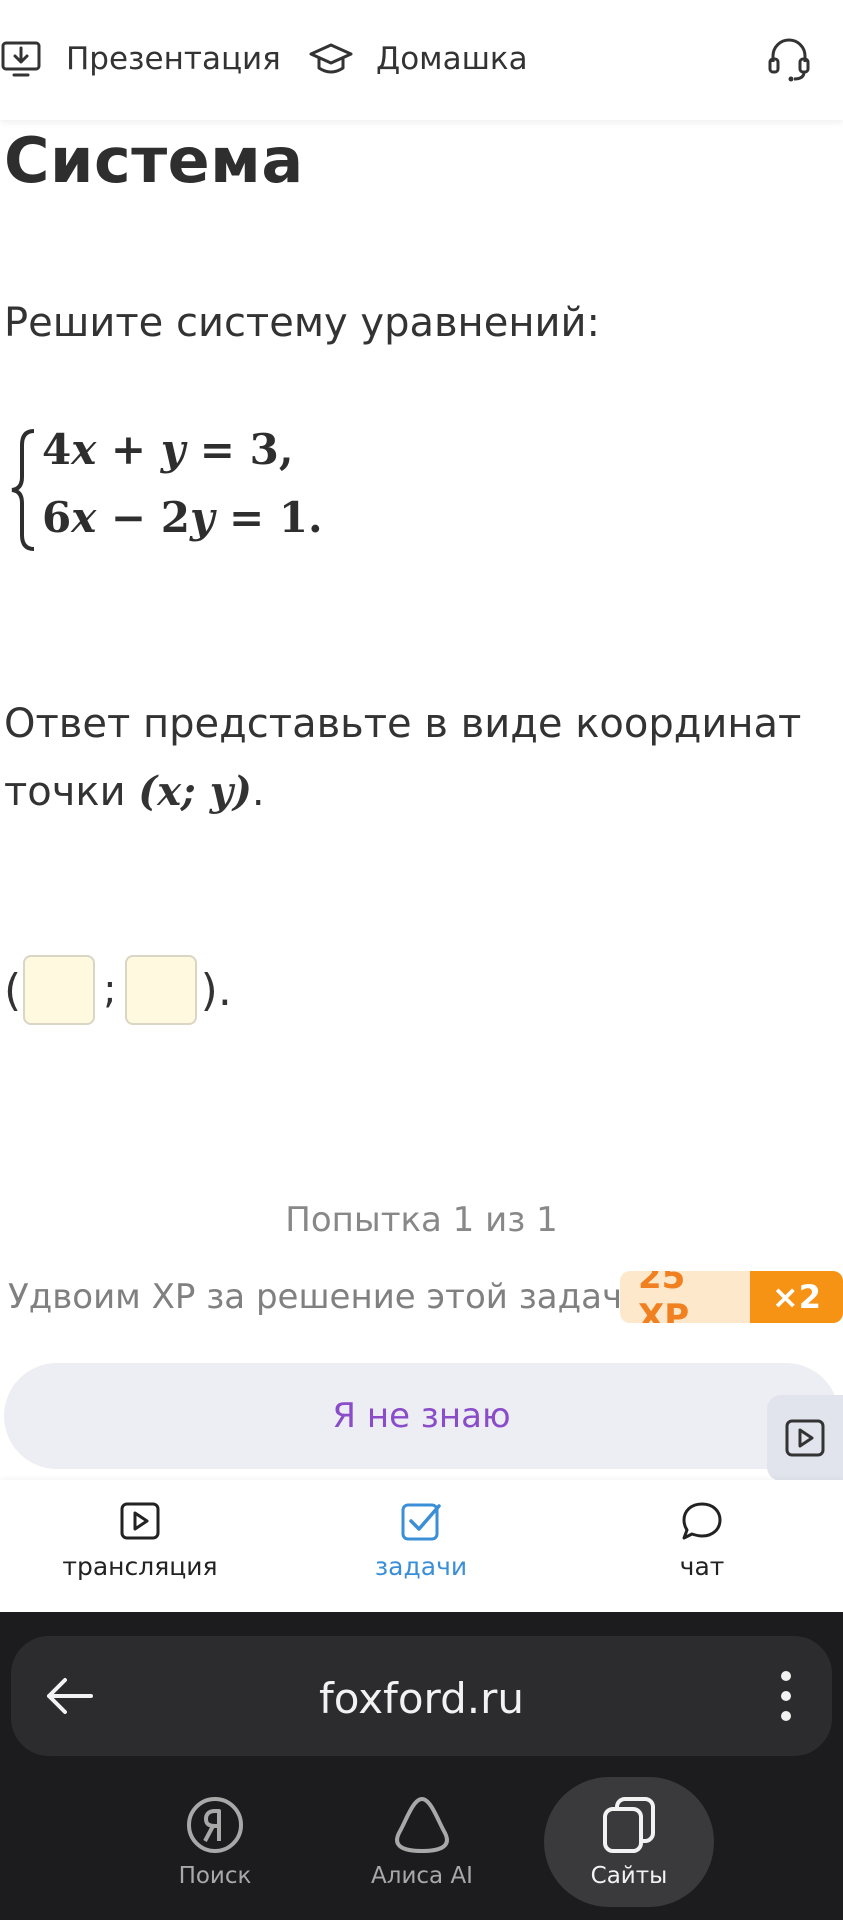 Image resolution: width=843 pixels, height=1920 pixels. What do you see at coordinates (215, 1876) in the screenshot?
I see `browser-nav-search-label: Поиск` at bounding box center [215, 1876].